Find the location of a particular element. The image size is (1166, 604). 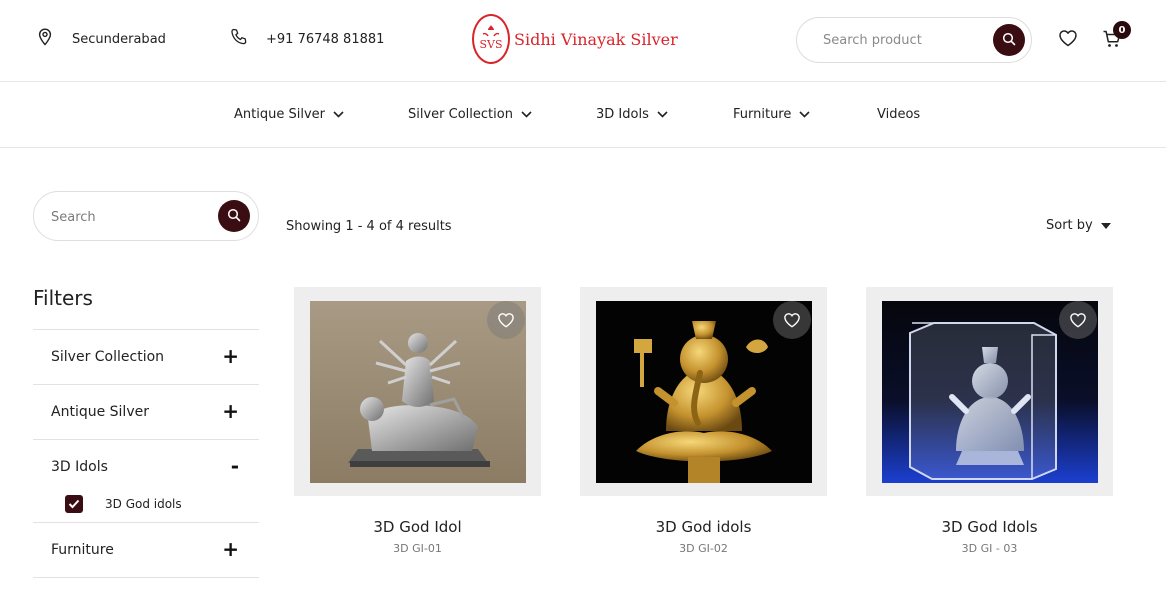

product-title: 3D God Idol is located at coordinates (417, 527).